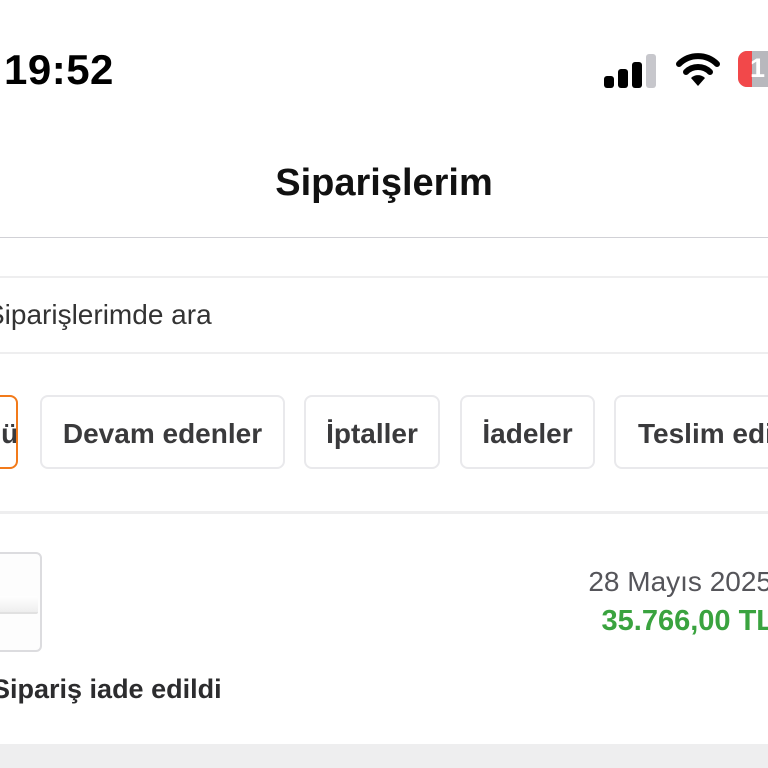 The height and width of the screenshot is (768, 768). I want to click on filter-chip-label: Devam edenler, so click(162, 433).